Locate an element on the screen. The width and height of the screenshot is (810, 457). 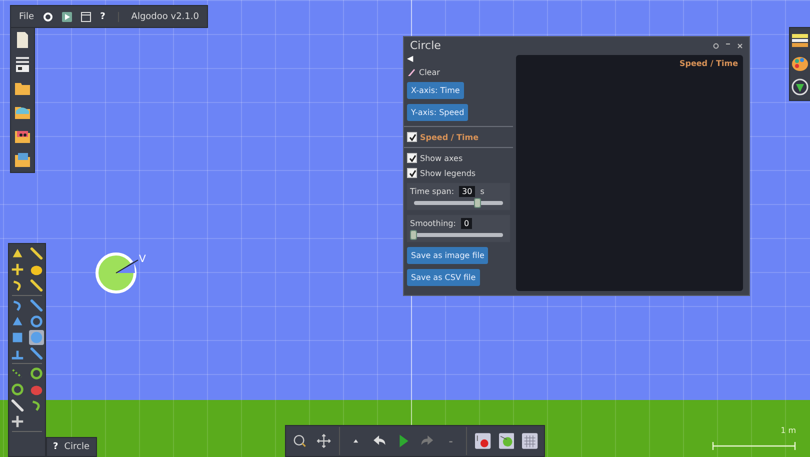
help-menu: ? is located at coordinates (103, 17).